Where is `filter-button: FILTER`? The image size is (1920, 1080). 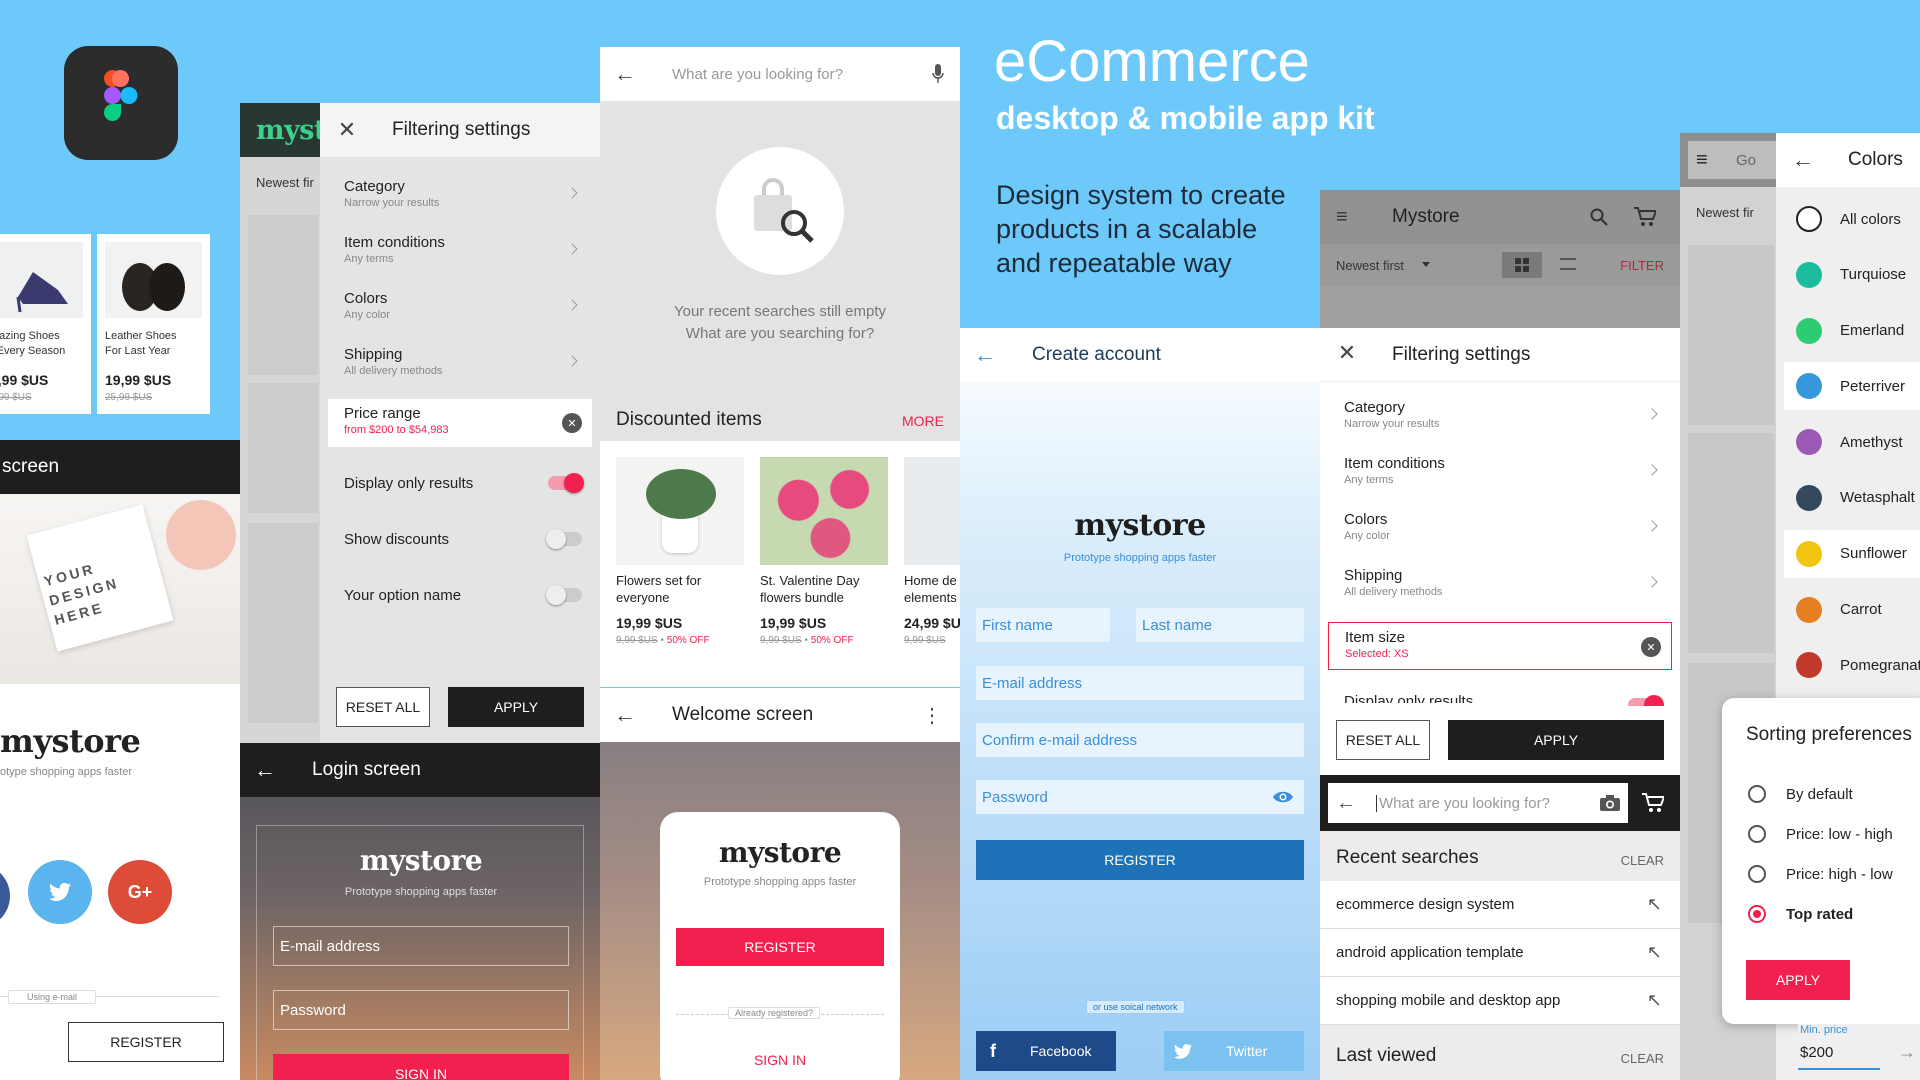 filter-button: FILTER is located at coordinates (1642, 265).